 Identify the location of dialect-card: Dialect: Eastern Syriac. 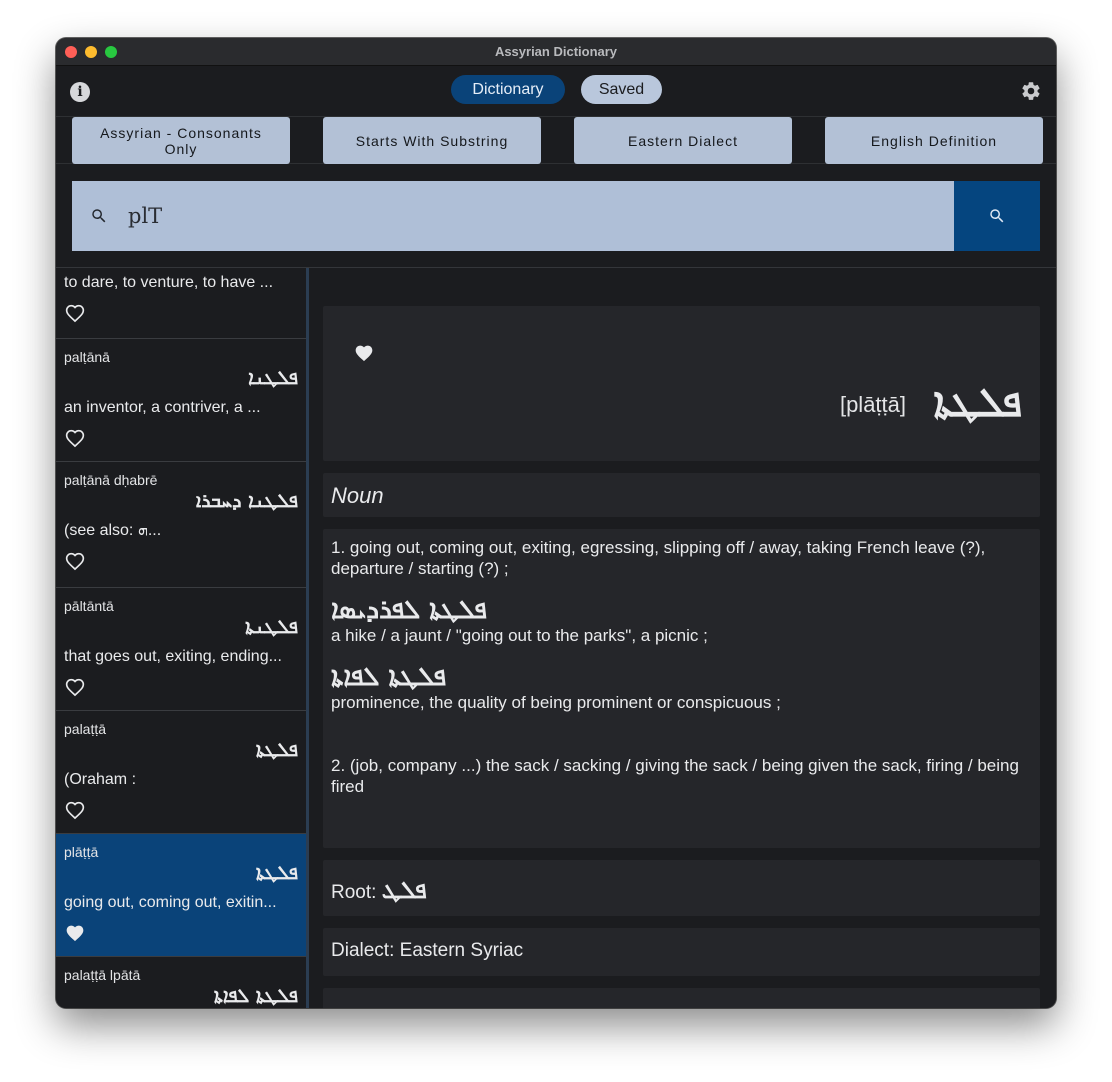
(681, 952).